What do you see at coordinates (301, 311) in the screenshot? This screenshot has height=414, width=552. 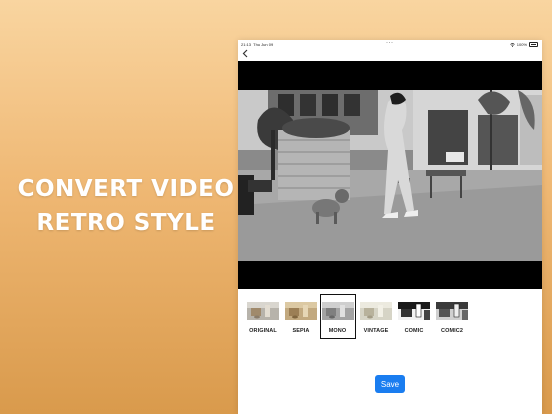 I see `filter-sepia-thumbnail` at bounding box center [301, 311].